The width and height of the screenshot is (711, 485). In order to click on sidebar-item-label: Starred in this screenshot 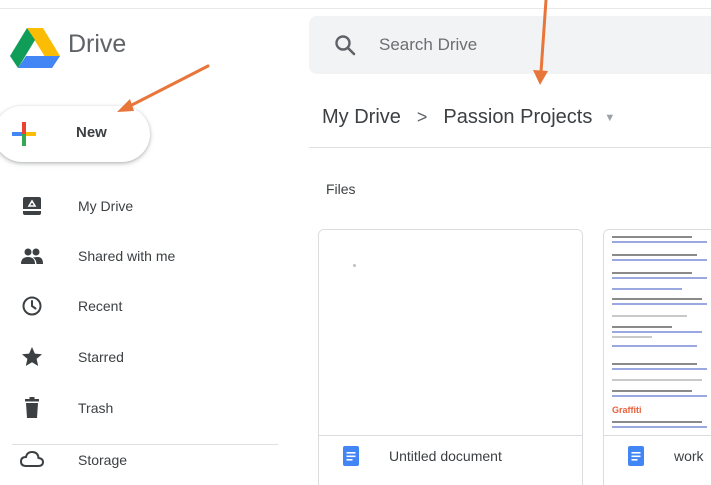, I will do `click(101, 357)`.